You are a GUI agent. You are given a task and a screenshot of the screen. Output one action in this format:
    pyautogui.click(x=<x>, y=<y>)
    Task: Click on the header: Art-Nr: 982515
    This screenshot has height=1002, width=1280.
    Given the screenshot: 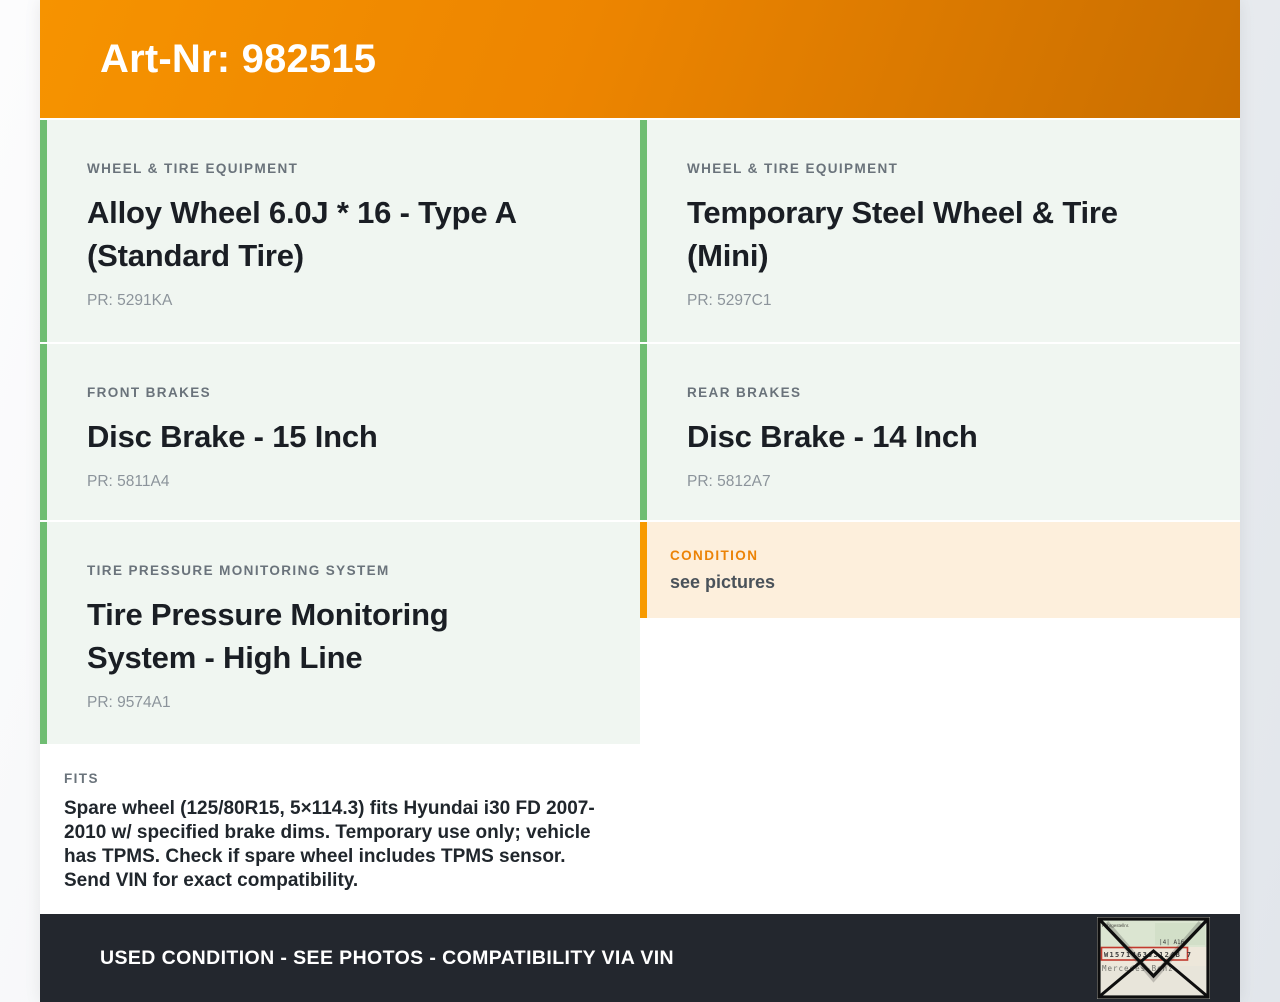 What is the action you would take?
    pyautogui.click(x=640, y=59)
    